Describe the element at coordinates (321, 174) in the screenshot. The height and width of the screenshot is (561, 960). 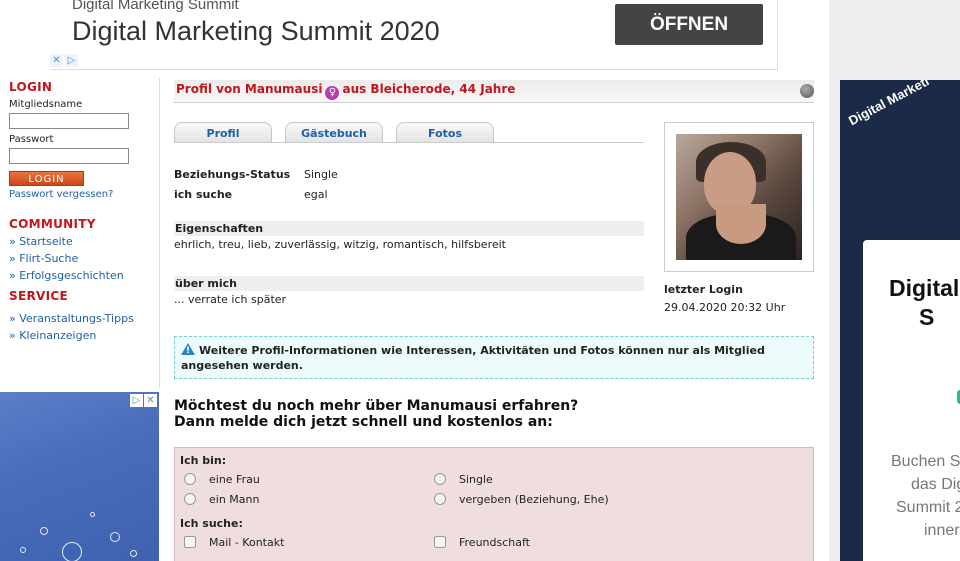
I see `relationship-value: Single` at that location.